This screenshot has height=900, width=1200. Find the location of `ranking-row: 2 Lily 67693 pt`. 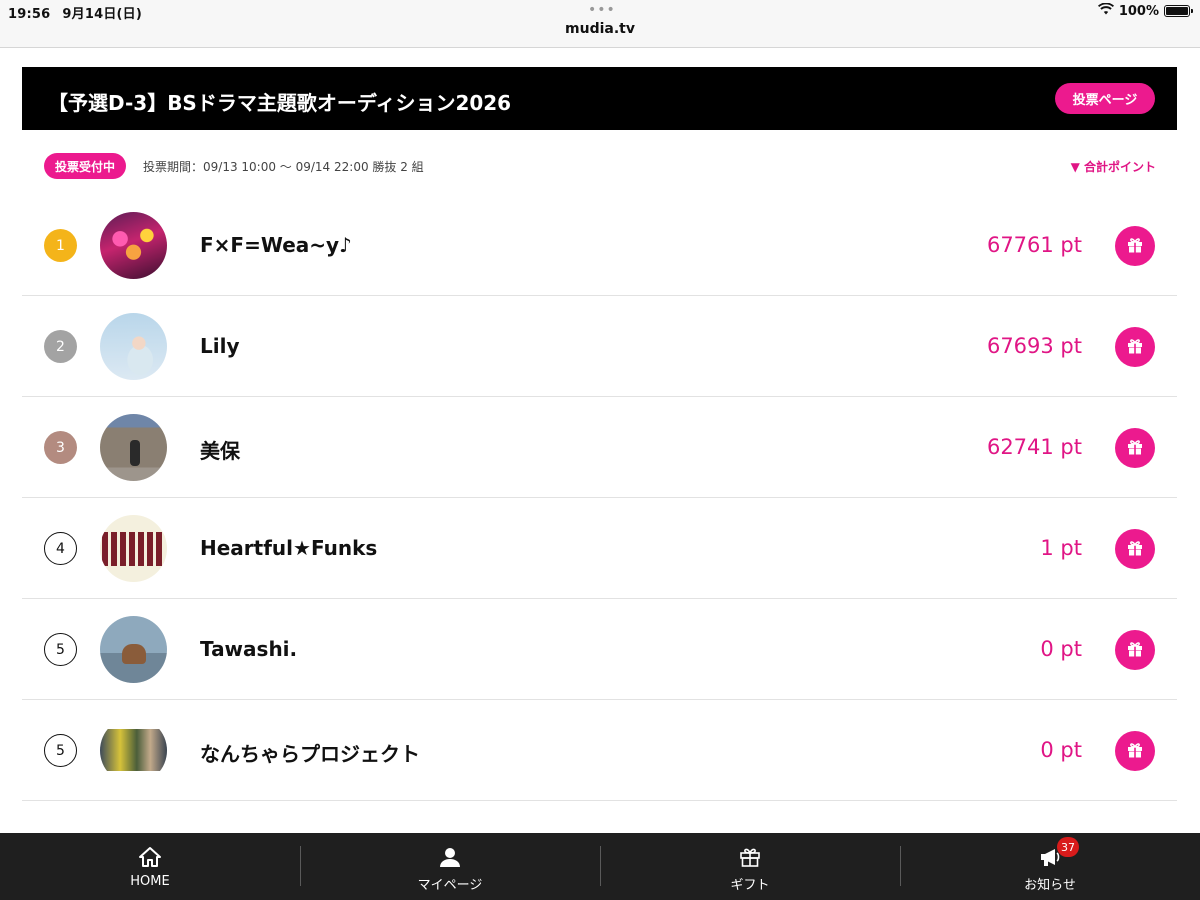

ranking-row: 2 Lily 67693 pt is located at coordinates (599, 346).